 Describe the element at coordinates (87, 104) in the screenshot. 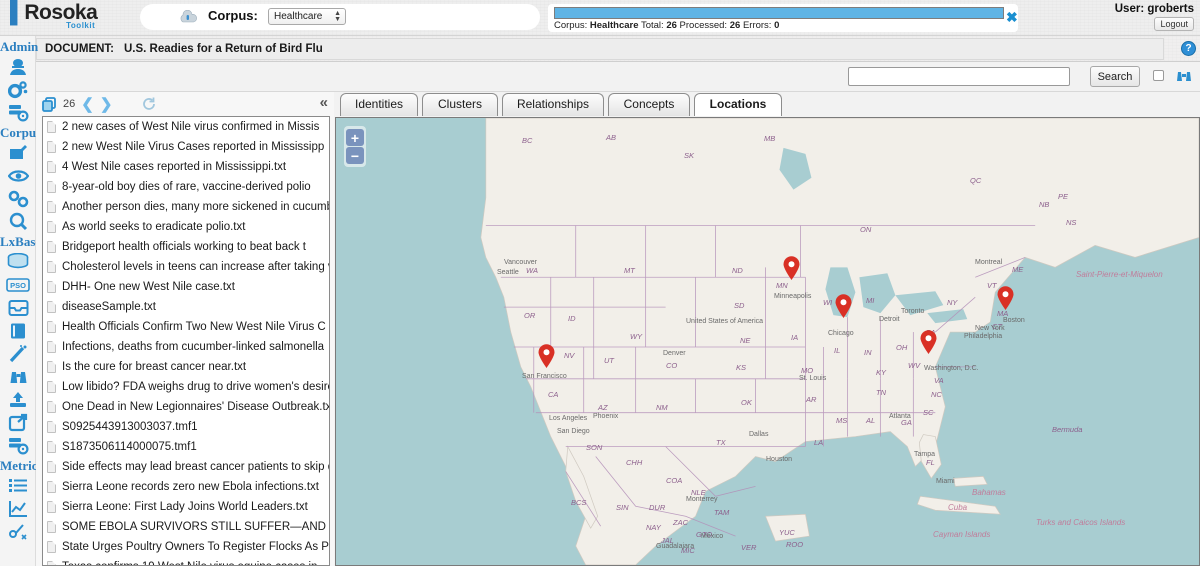

I see `prev-page-icon: ❮` at that location.